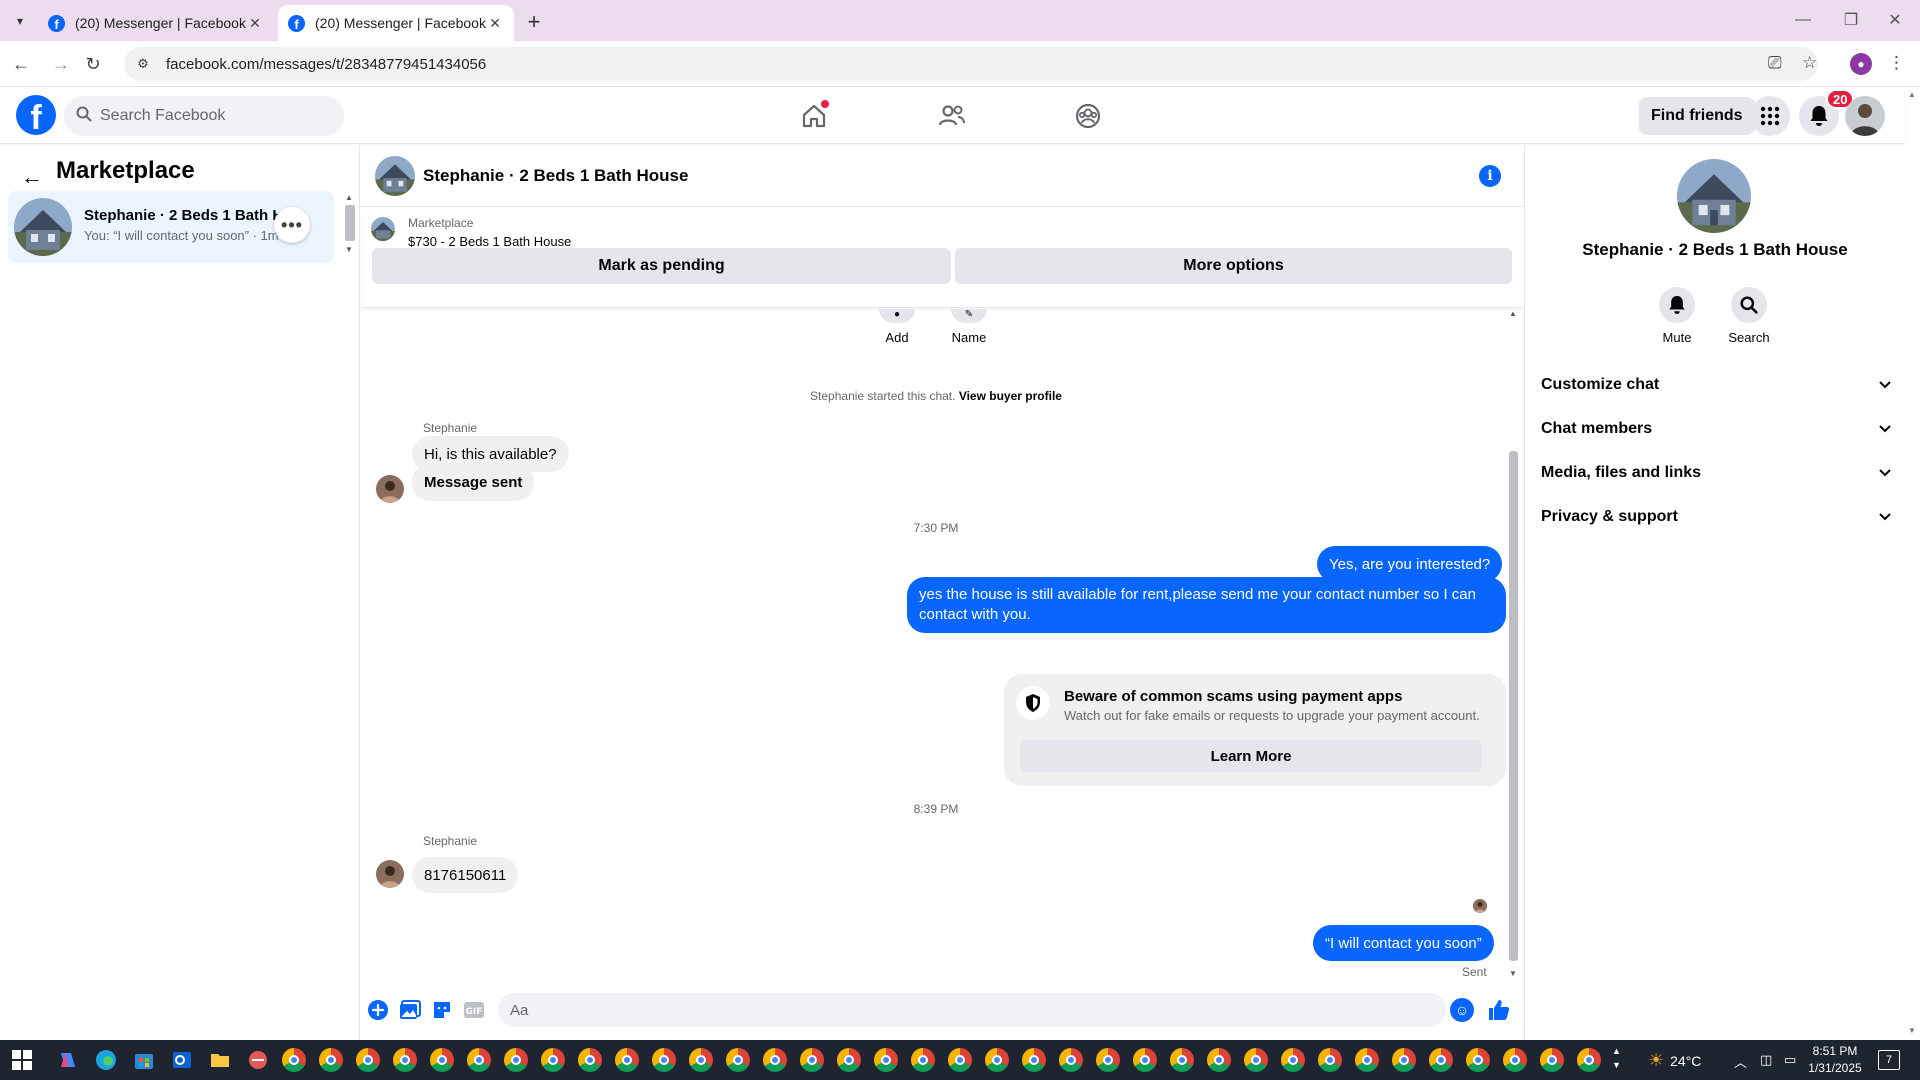 The image size is (1920, 1080). What do you see at coordinates (1716, 517) in the screenshot?
I see `privacy-support-section: Privacy & support` at bounding box center [1716, 517].